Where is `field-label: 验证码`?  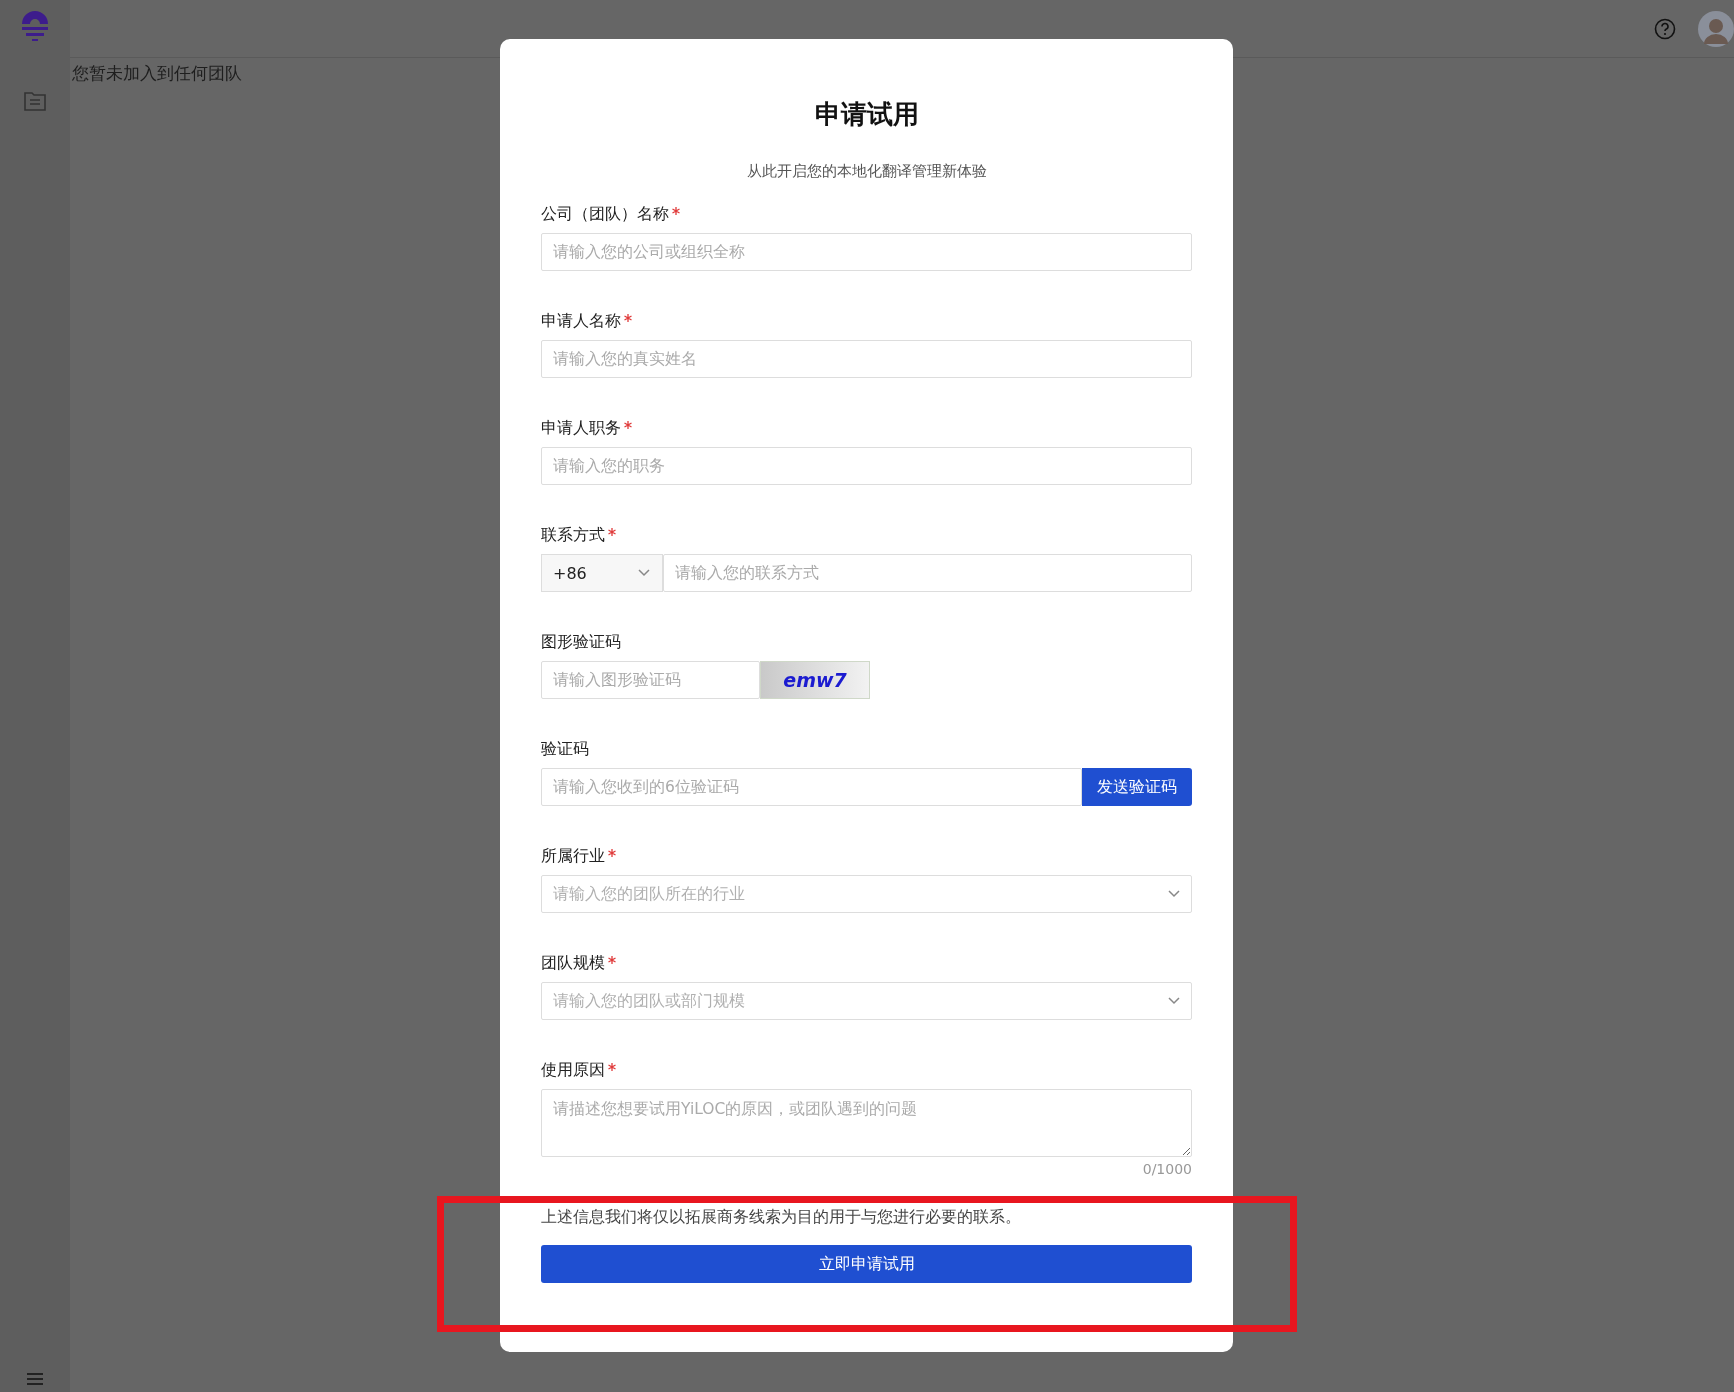
field-label: 验证码 is located at coordinates (565, 749).